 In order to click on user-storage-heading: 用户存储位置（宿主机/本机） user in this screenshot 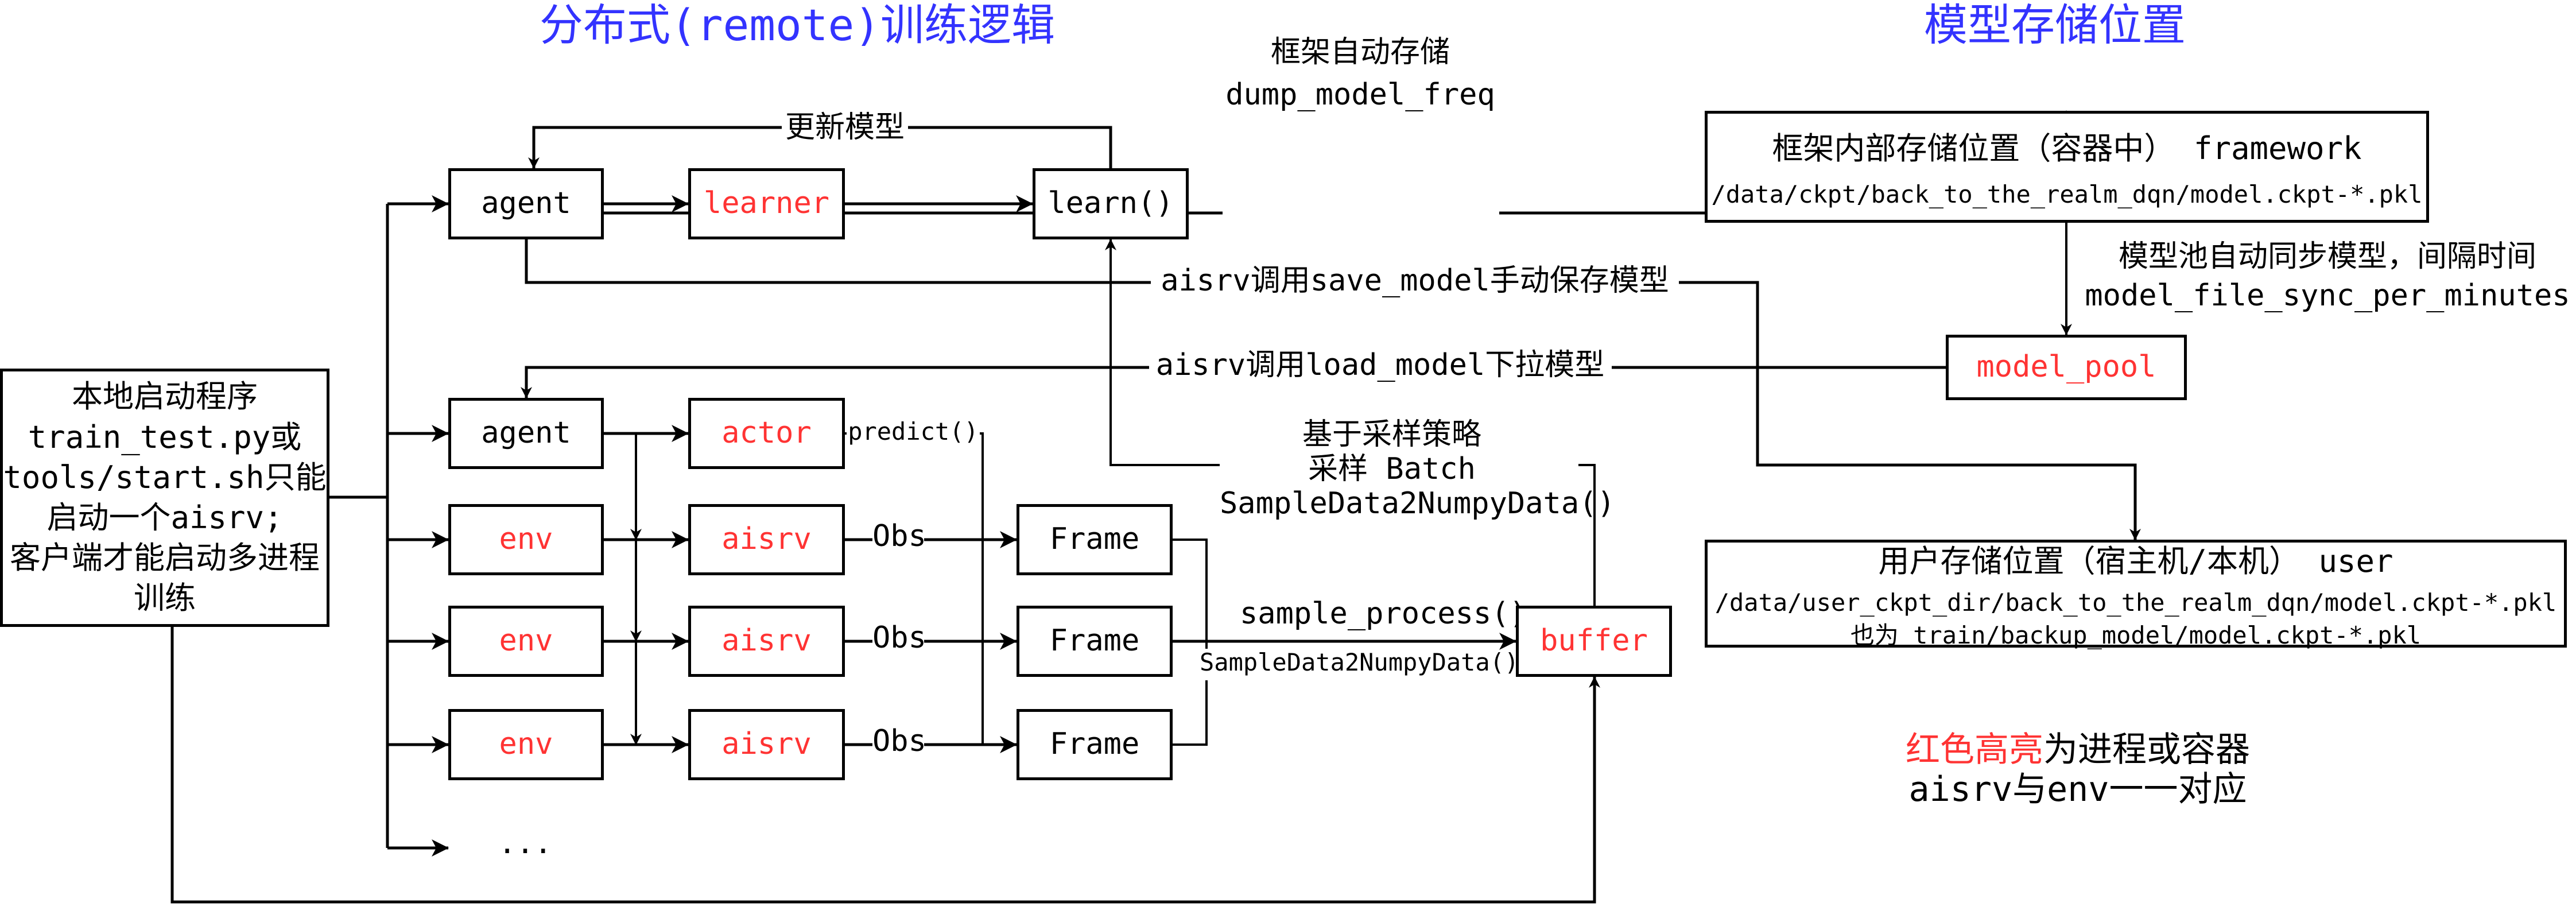, I will do `click(2135, 561)`.